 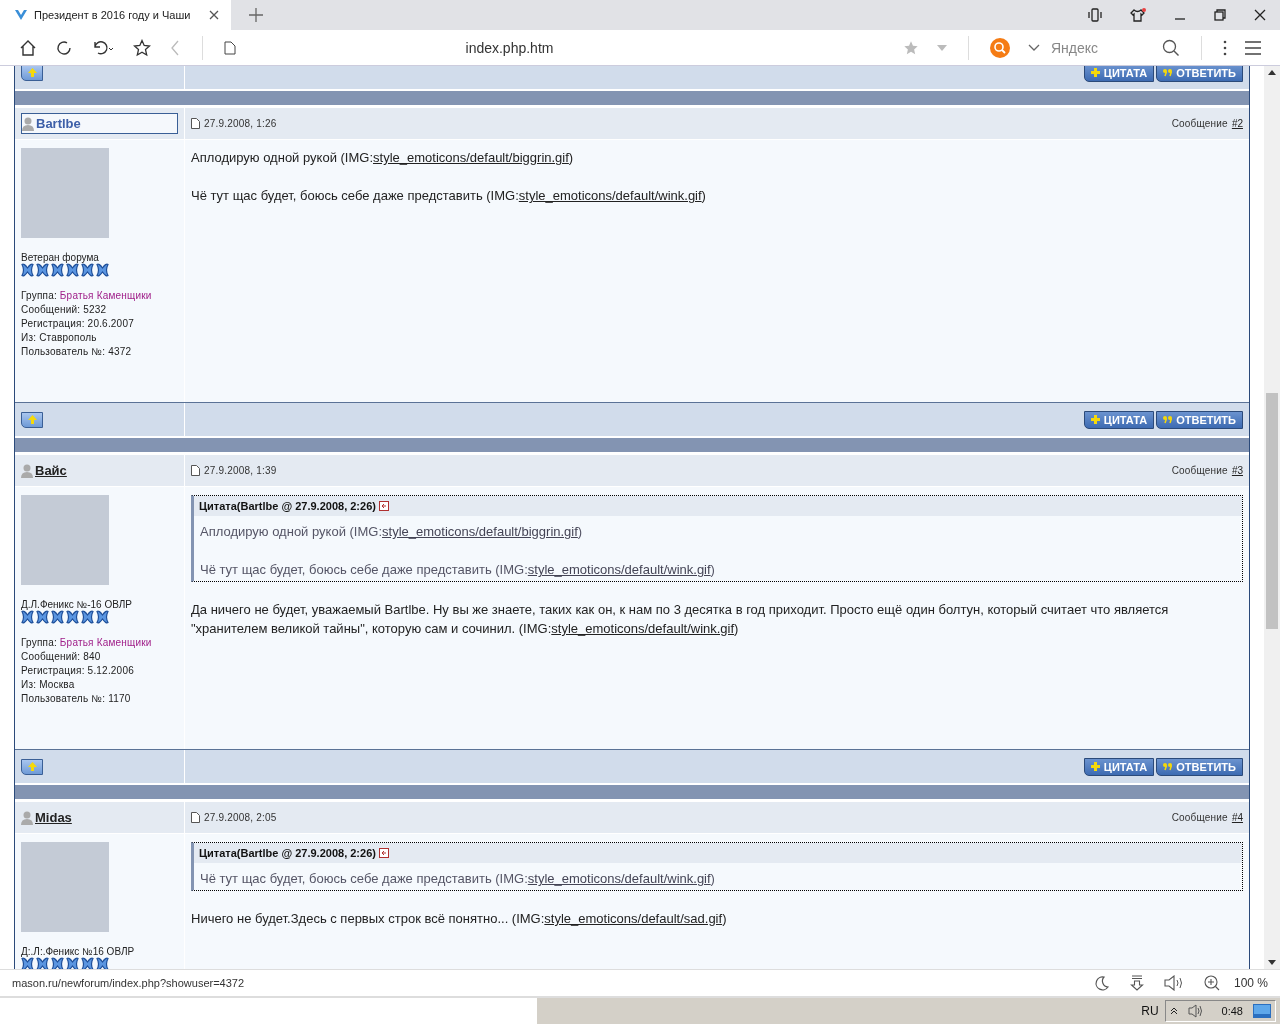 What do you see at coordinates (64, 47) in the screenshot?
I see `reload-icon` at bounding box center [64, 47].